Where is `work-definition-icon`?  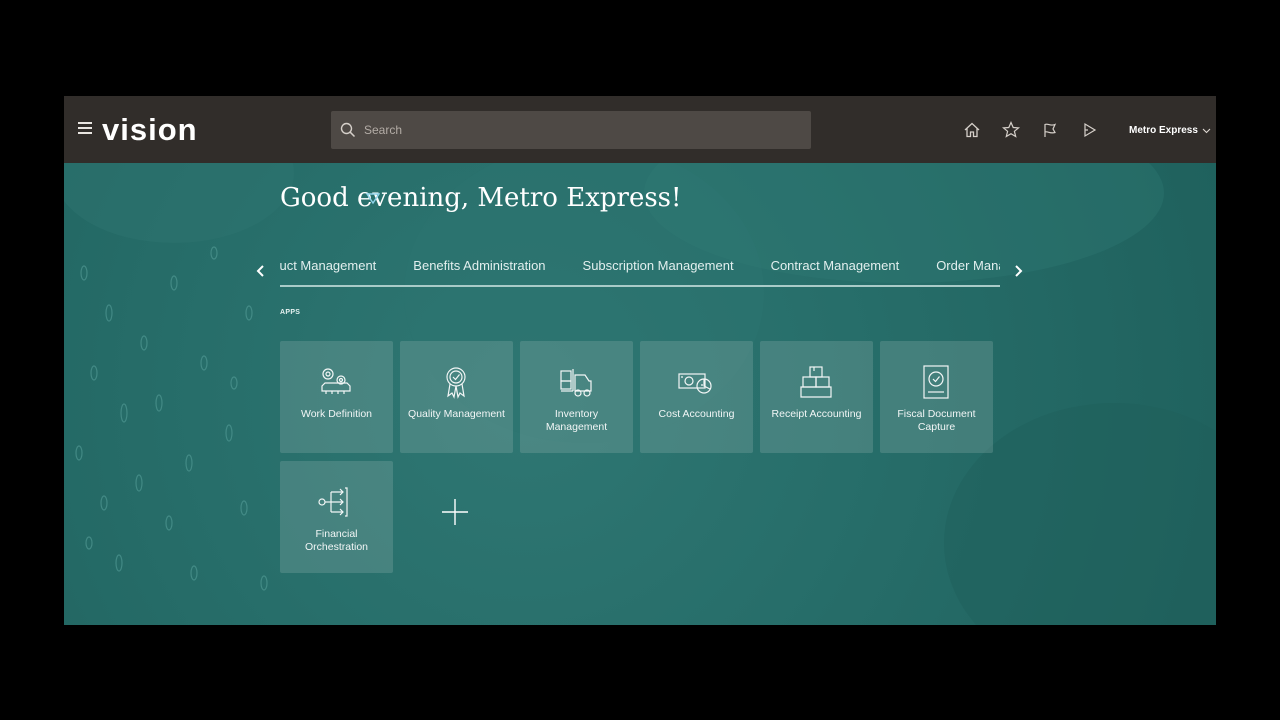 work-definition-icon is located at coordinates (336, 381).